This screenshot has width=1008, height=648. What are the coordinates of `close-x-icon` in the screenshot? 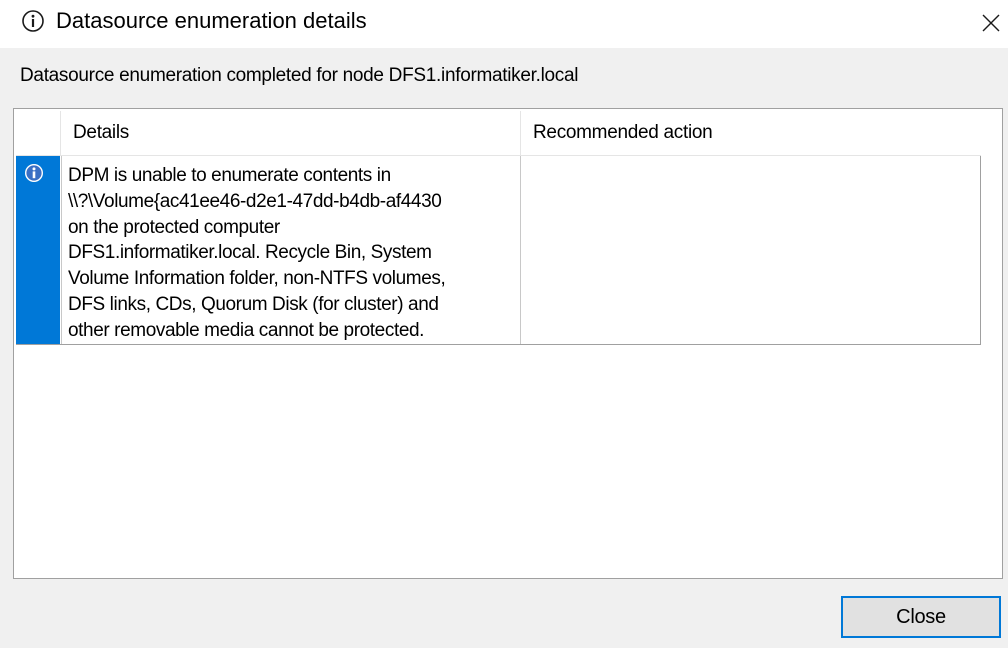 It's located at (991, 23).